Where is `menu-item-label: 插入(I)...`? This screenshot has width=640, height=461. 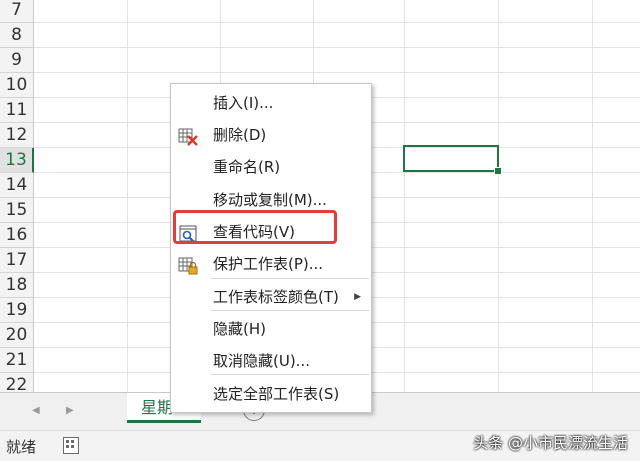
menu-item-label: 插入(I)... is located at coordinates (243, 103).